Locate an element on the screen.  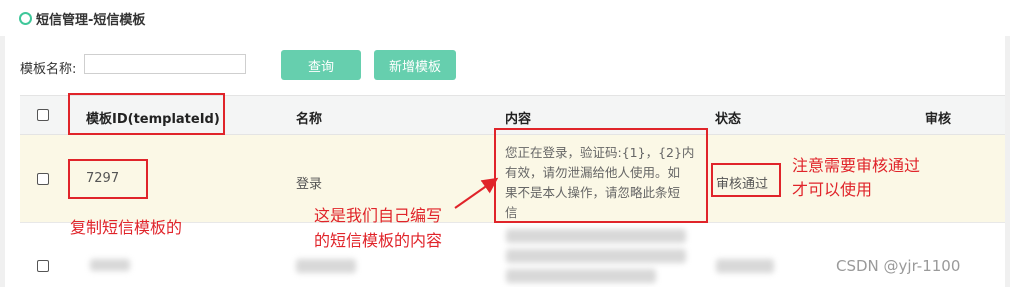
highlight-box-content is located at coordinates (601, 175).